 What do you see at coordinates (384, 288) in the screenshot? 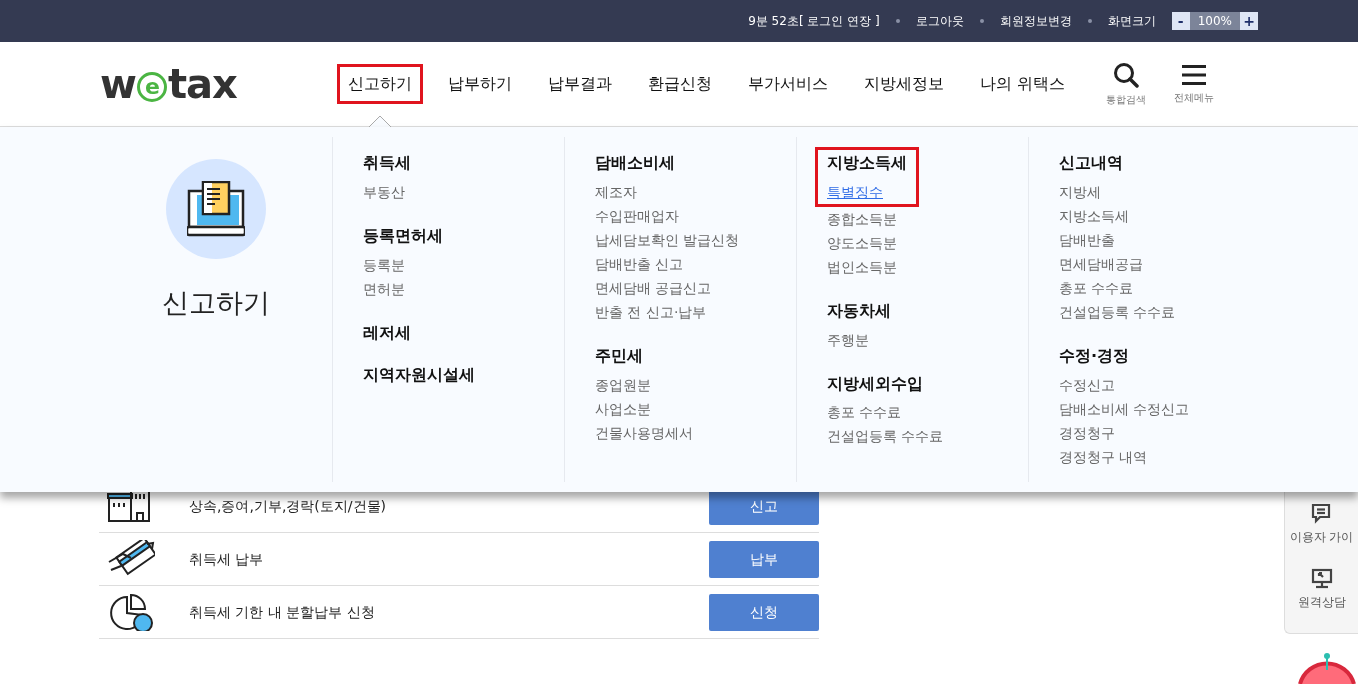
I see `menu-link: 면허분` at bounding box center [384, 288].